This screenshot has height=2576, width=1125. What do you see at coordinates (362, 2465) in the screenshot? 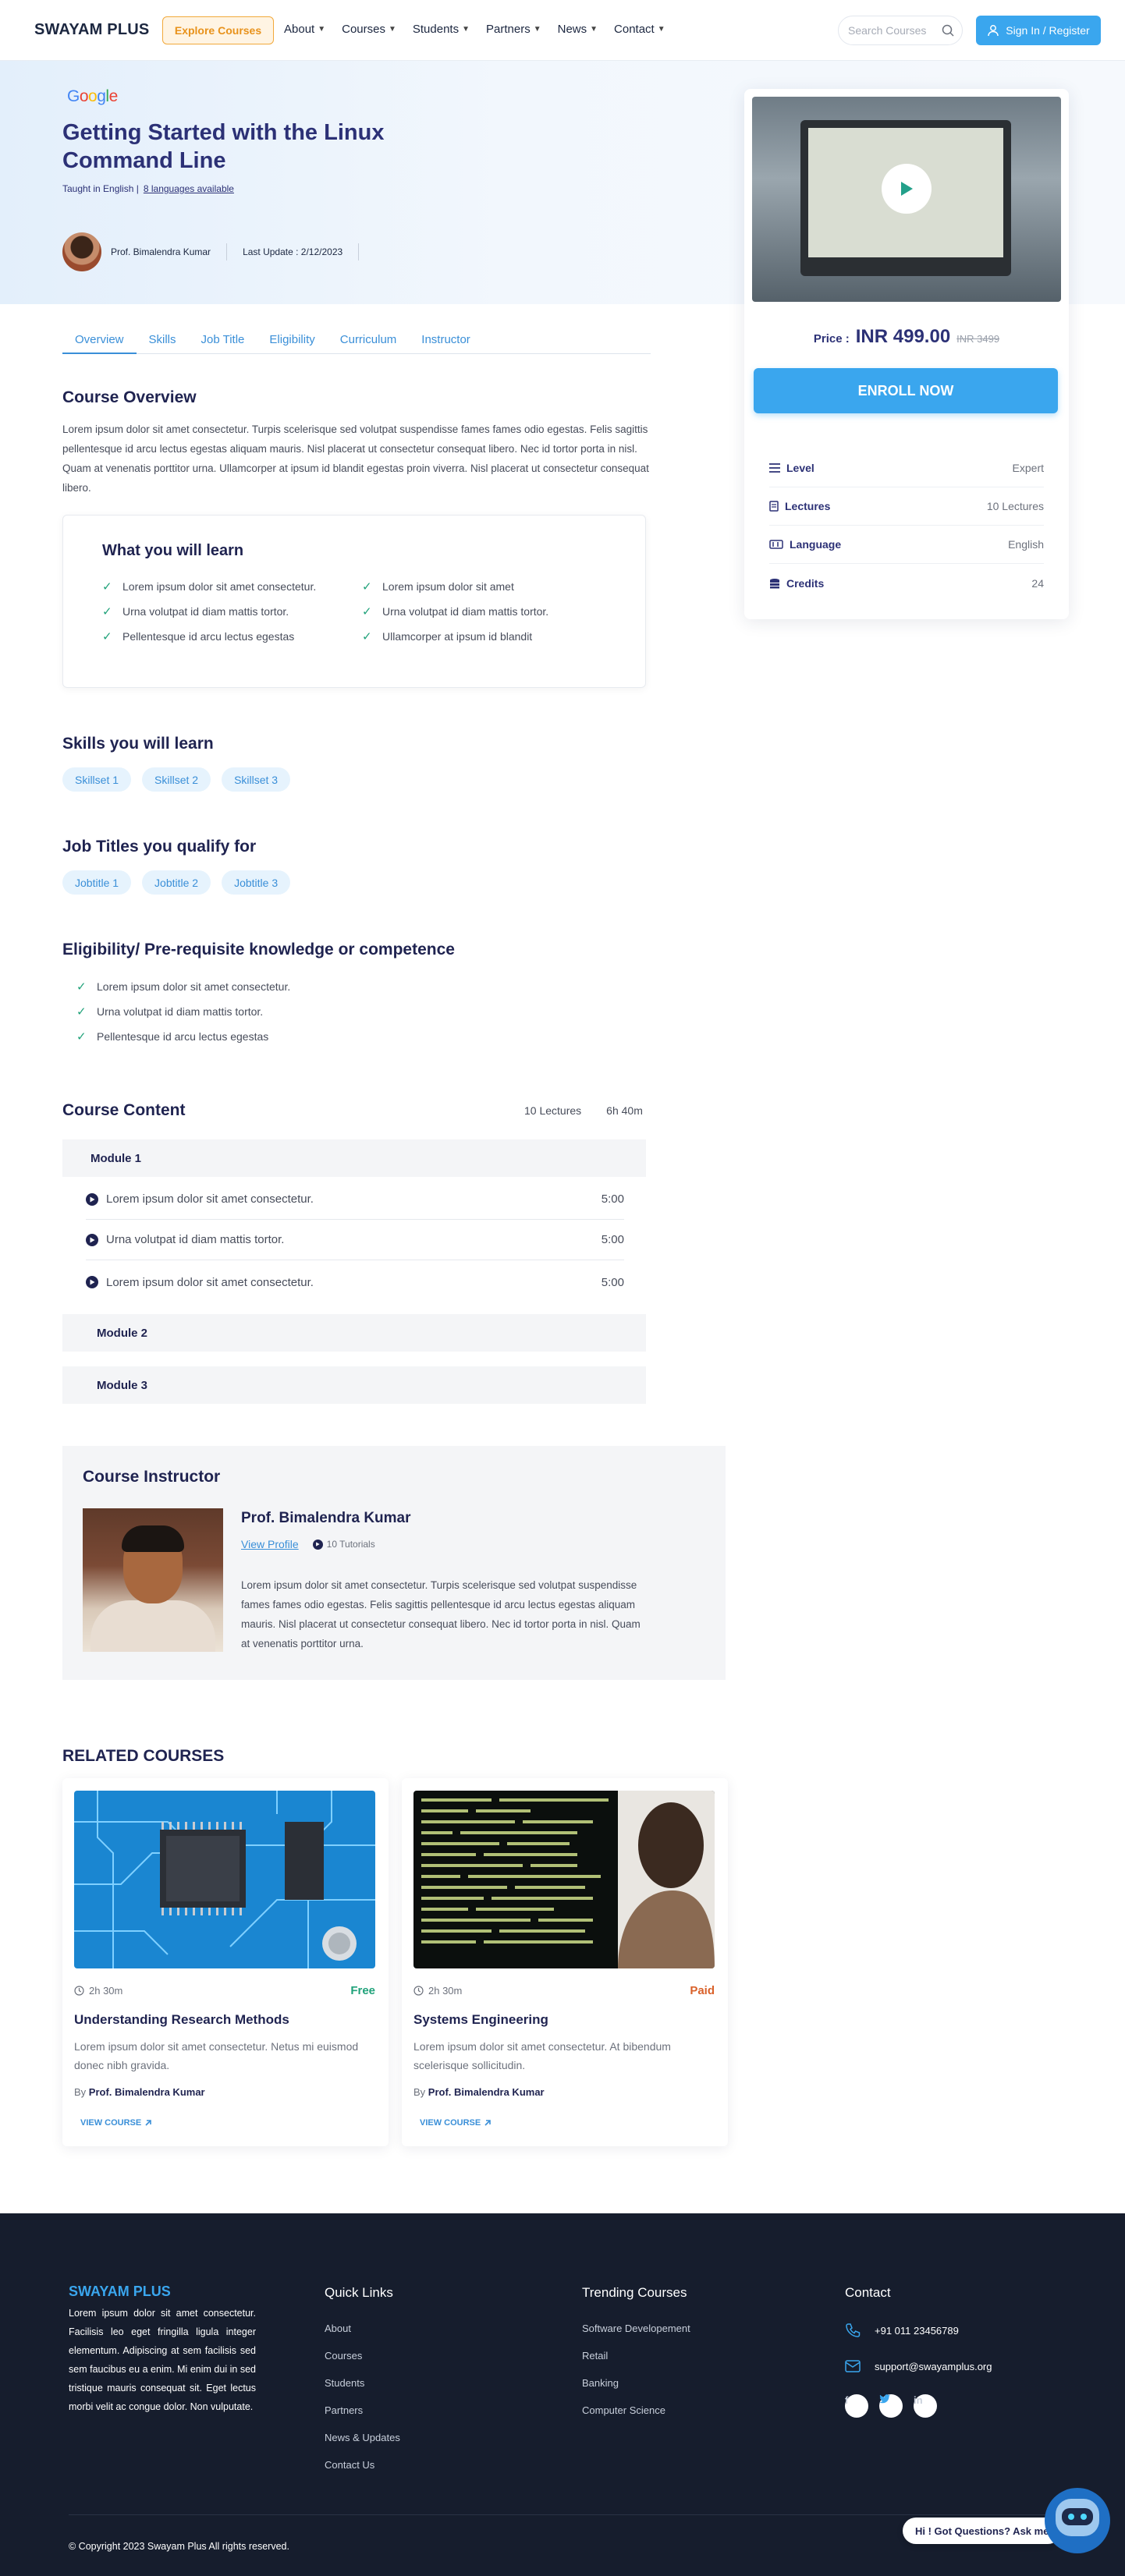
I see `footer-link-contact: Contact Us` at bounding box center [362, 2465].